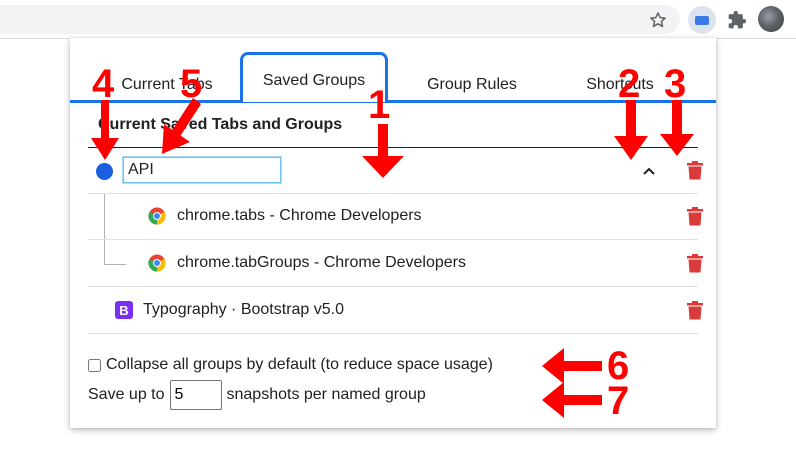 The width and height of the screenshot is (796, 473). Describe the element at coordinates (124, 310) in the screenshot. I see `bootstrap-icon: B` at that location.